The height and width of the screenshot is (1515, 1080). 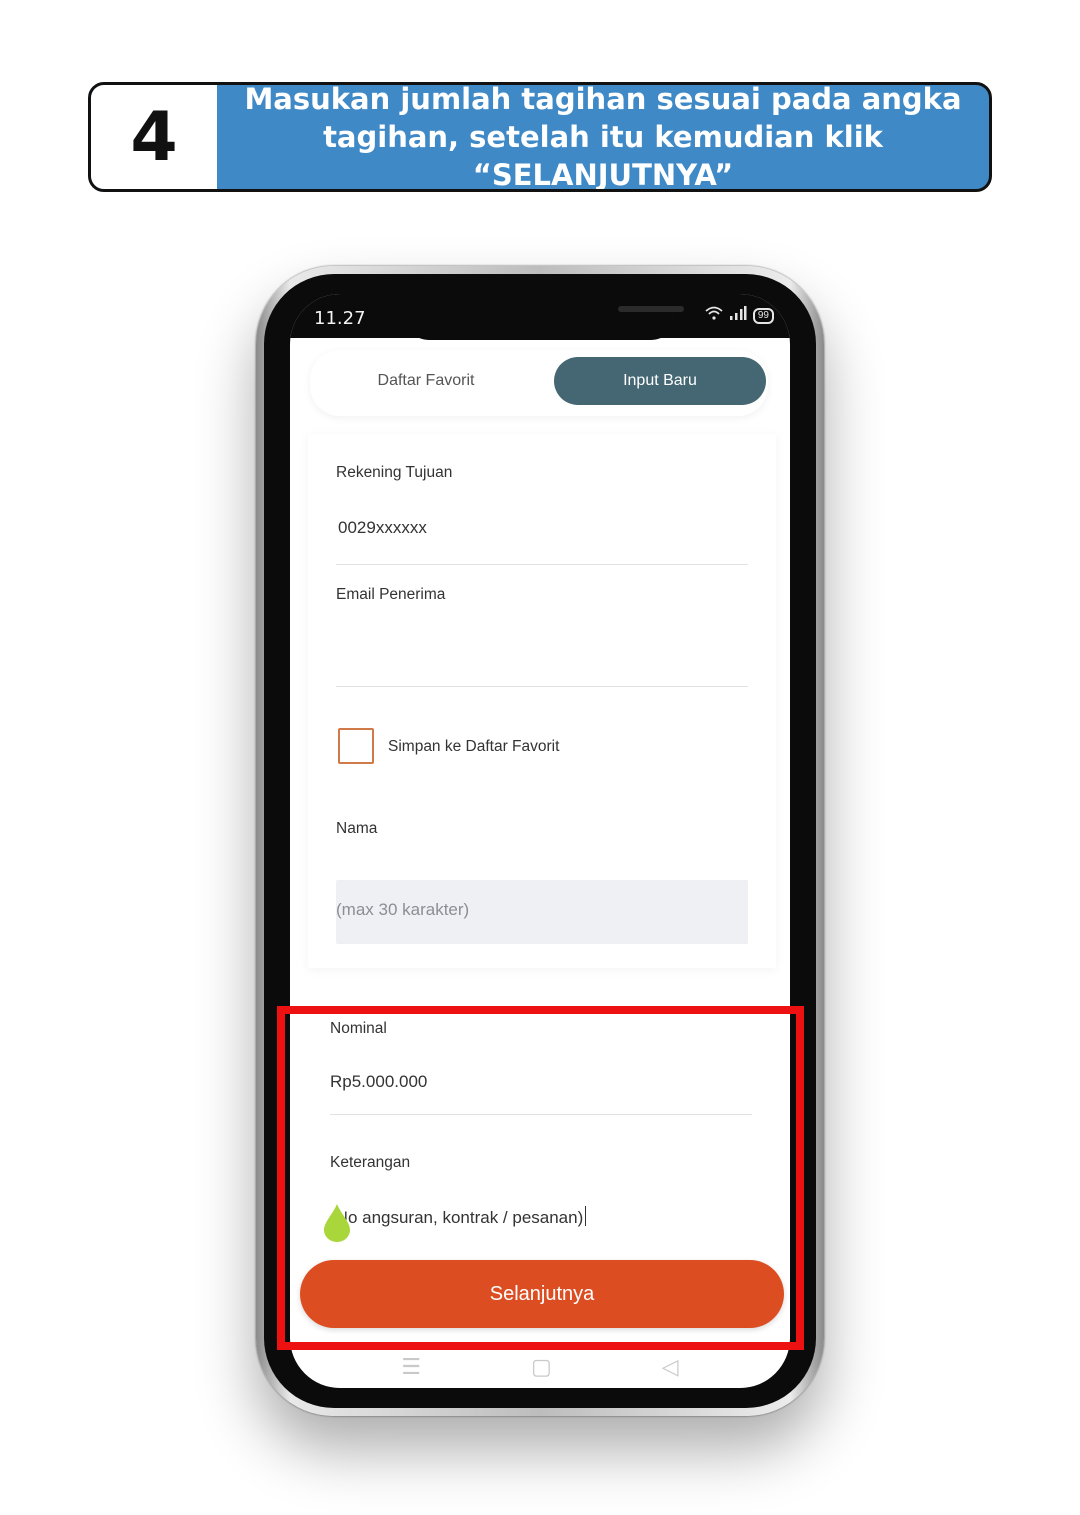 I want to click on android-nav-bar: ☰ ▢ ◁, so click(x=540, y=1367).